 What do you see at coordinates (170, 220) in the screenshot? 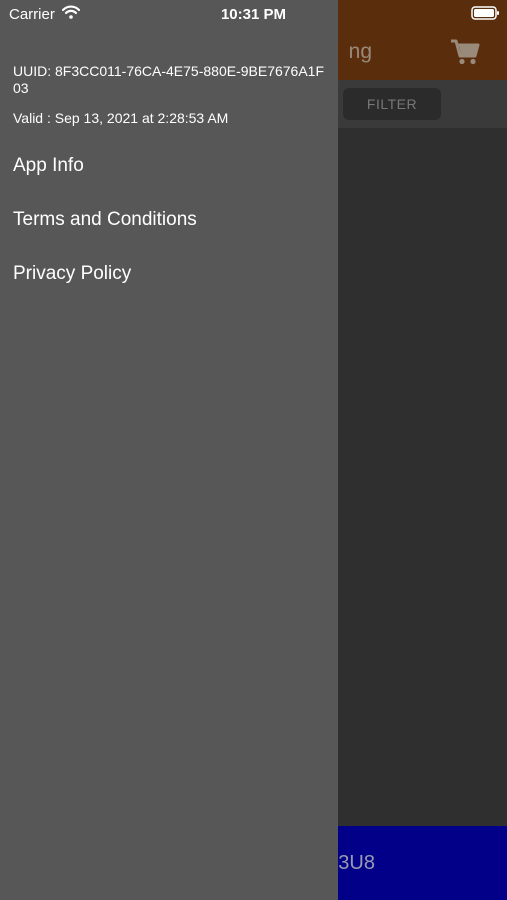
I see `menu-item-terms-and-conditions: Terms and Conditions` at bounding box center [170, 220].